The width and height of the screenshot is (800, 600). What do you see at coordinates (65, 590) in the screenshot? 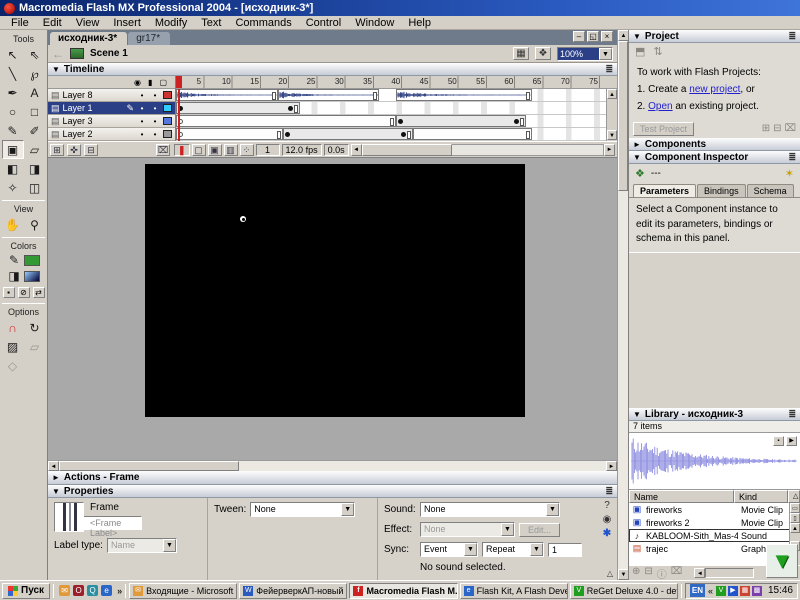
I see `outlook-quicklaunch-icon: ✉` at bounding box center [65, 590].